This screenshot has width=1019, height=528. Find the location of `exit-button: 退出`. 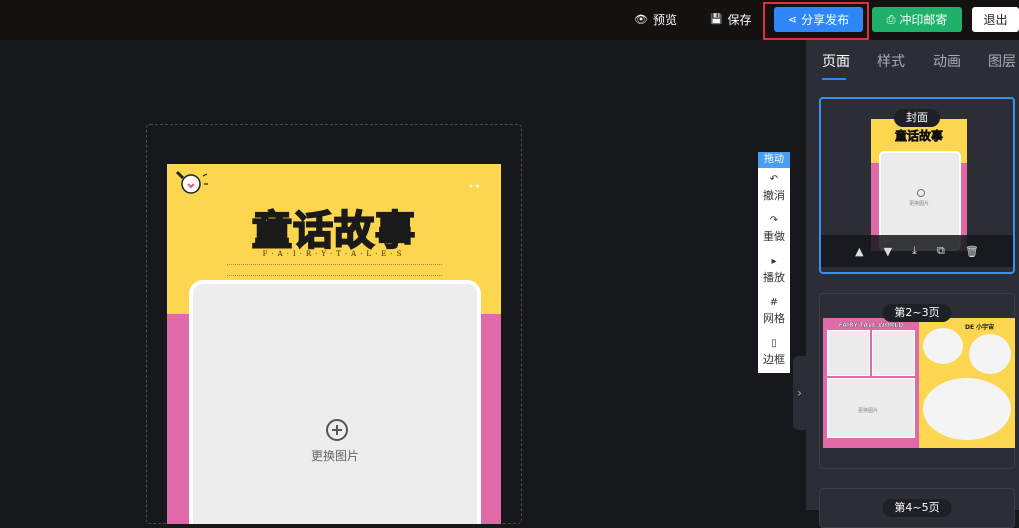

exit-button: 退出 is located at coordinates (995, 19).